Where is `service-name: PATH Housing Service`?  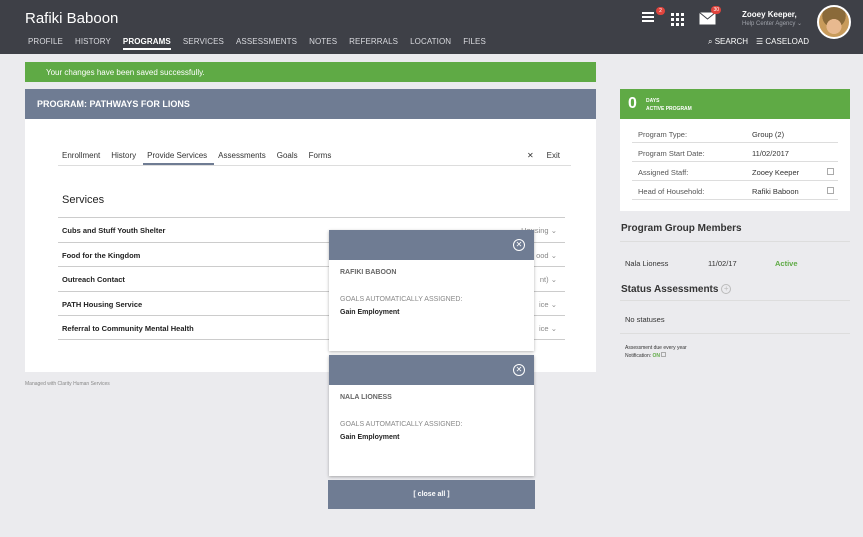 service-name: PATH Housing Service is located at coordinates (102, 304).